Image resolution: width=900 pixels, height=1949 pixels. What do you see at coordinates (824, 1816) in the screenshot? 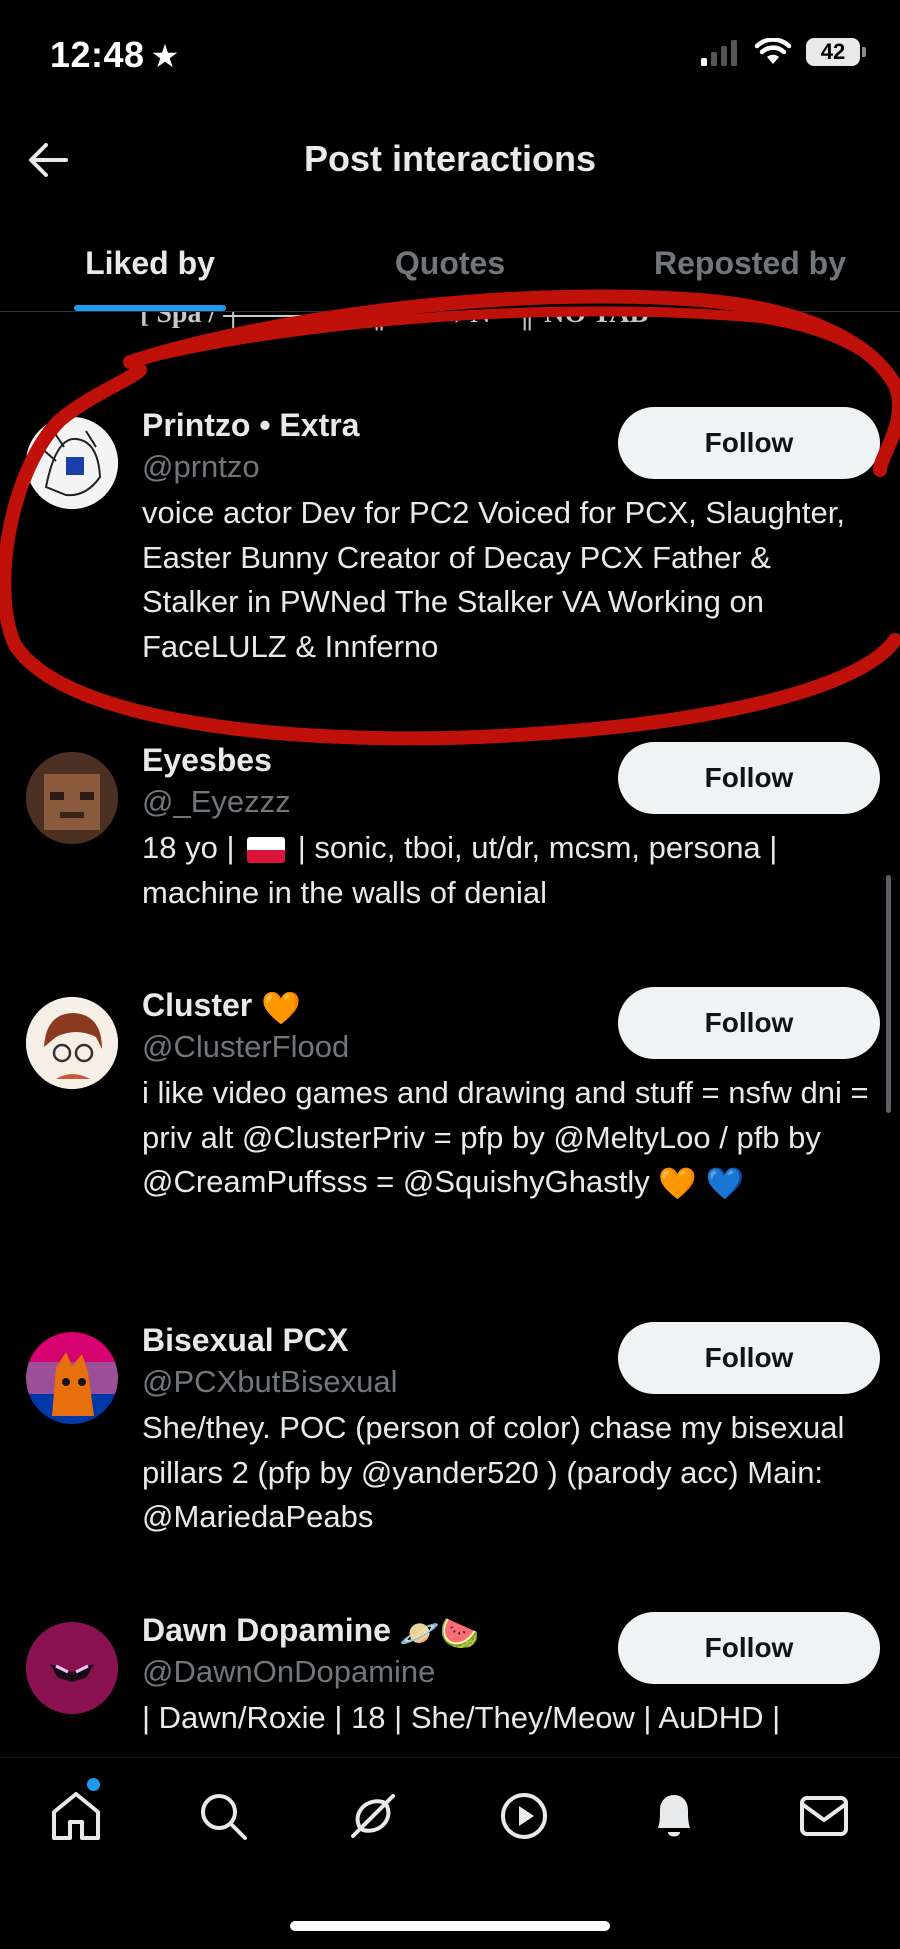
I see `messages-icon` at bounding box center [824, 1816].